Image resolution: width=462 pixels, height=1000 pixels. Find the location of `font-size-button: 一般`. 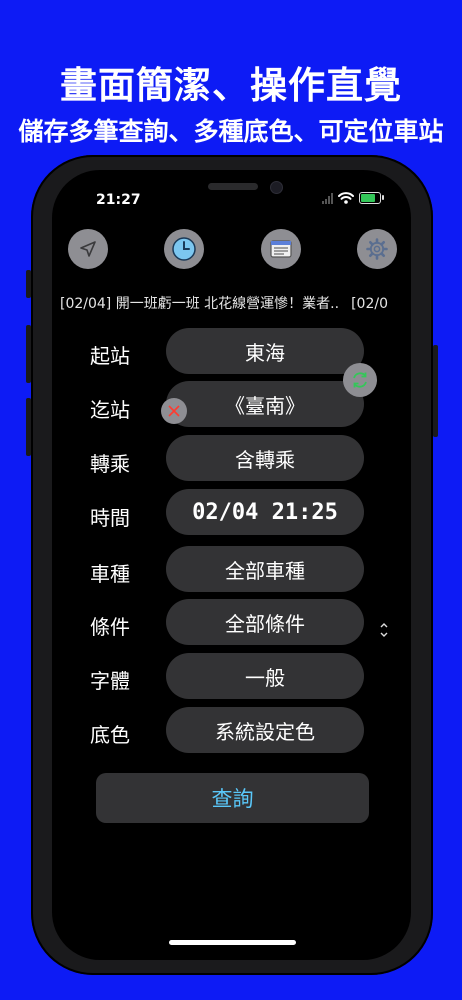

font-size-button: 一般 is located at coordinates (265, 676).